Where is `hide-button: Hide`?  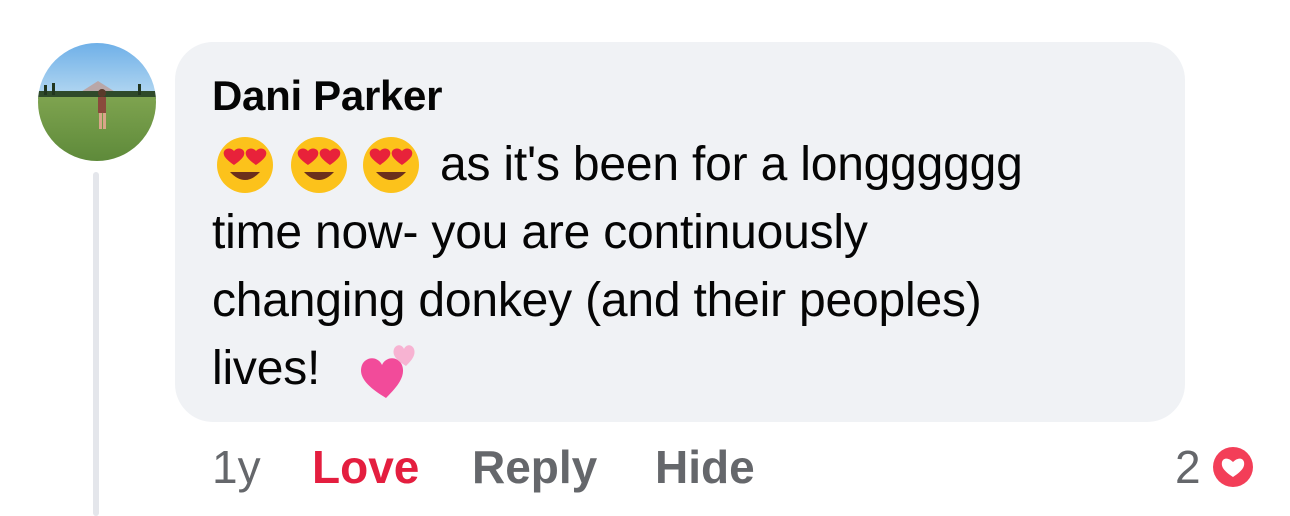 hide-button: Hide is located at coordinates (705, 467).